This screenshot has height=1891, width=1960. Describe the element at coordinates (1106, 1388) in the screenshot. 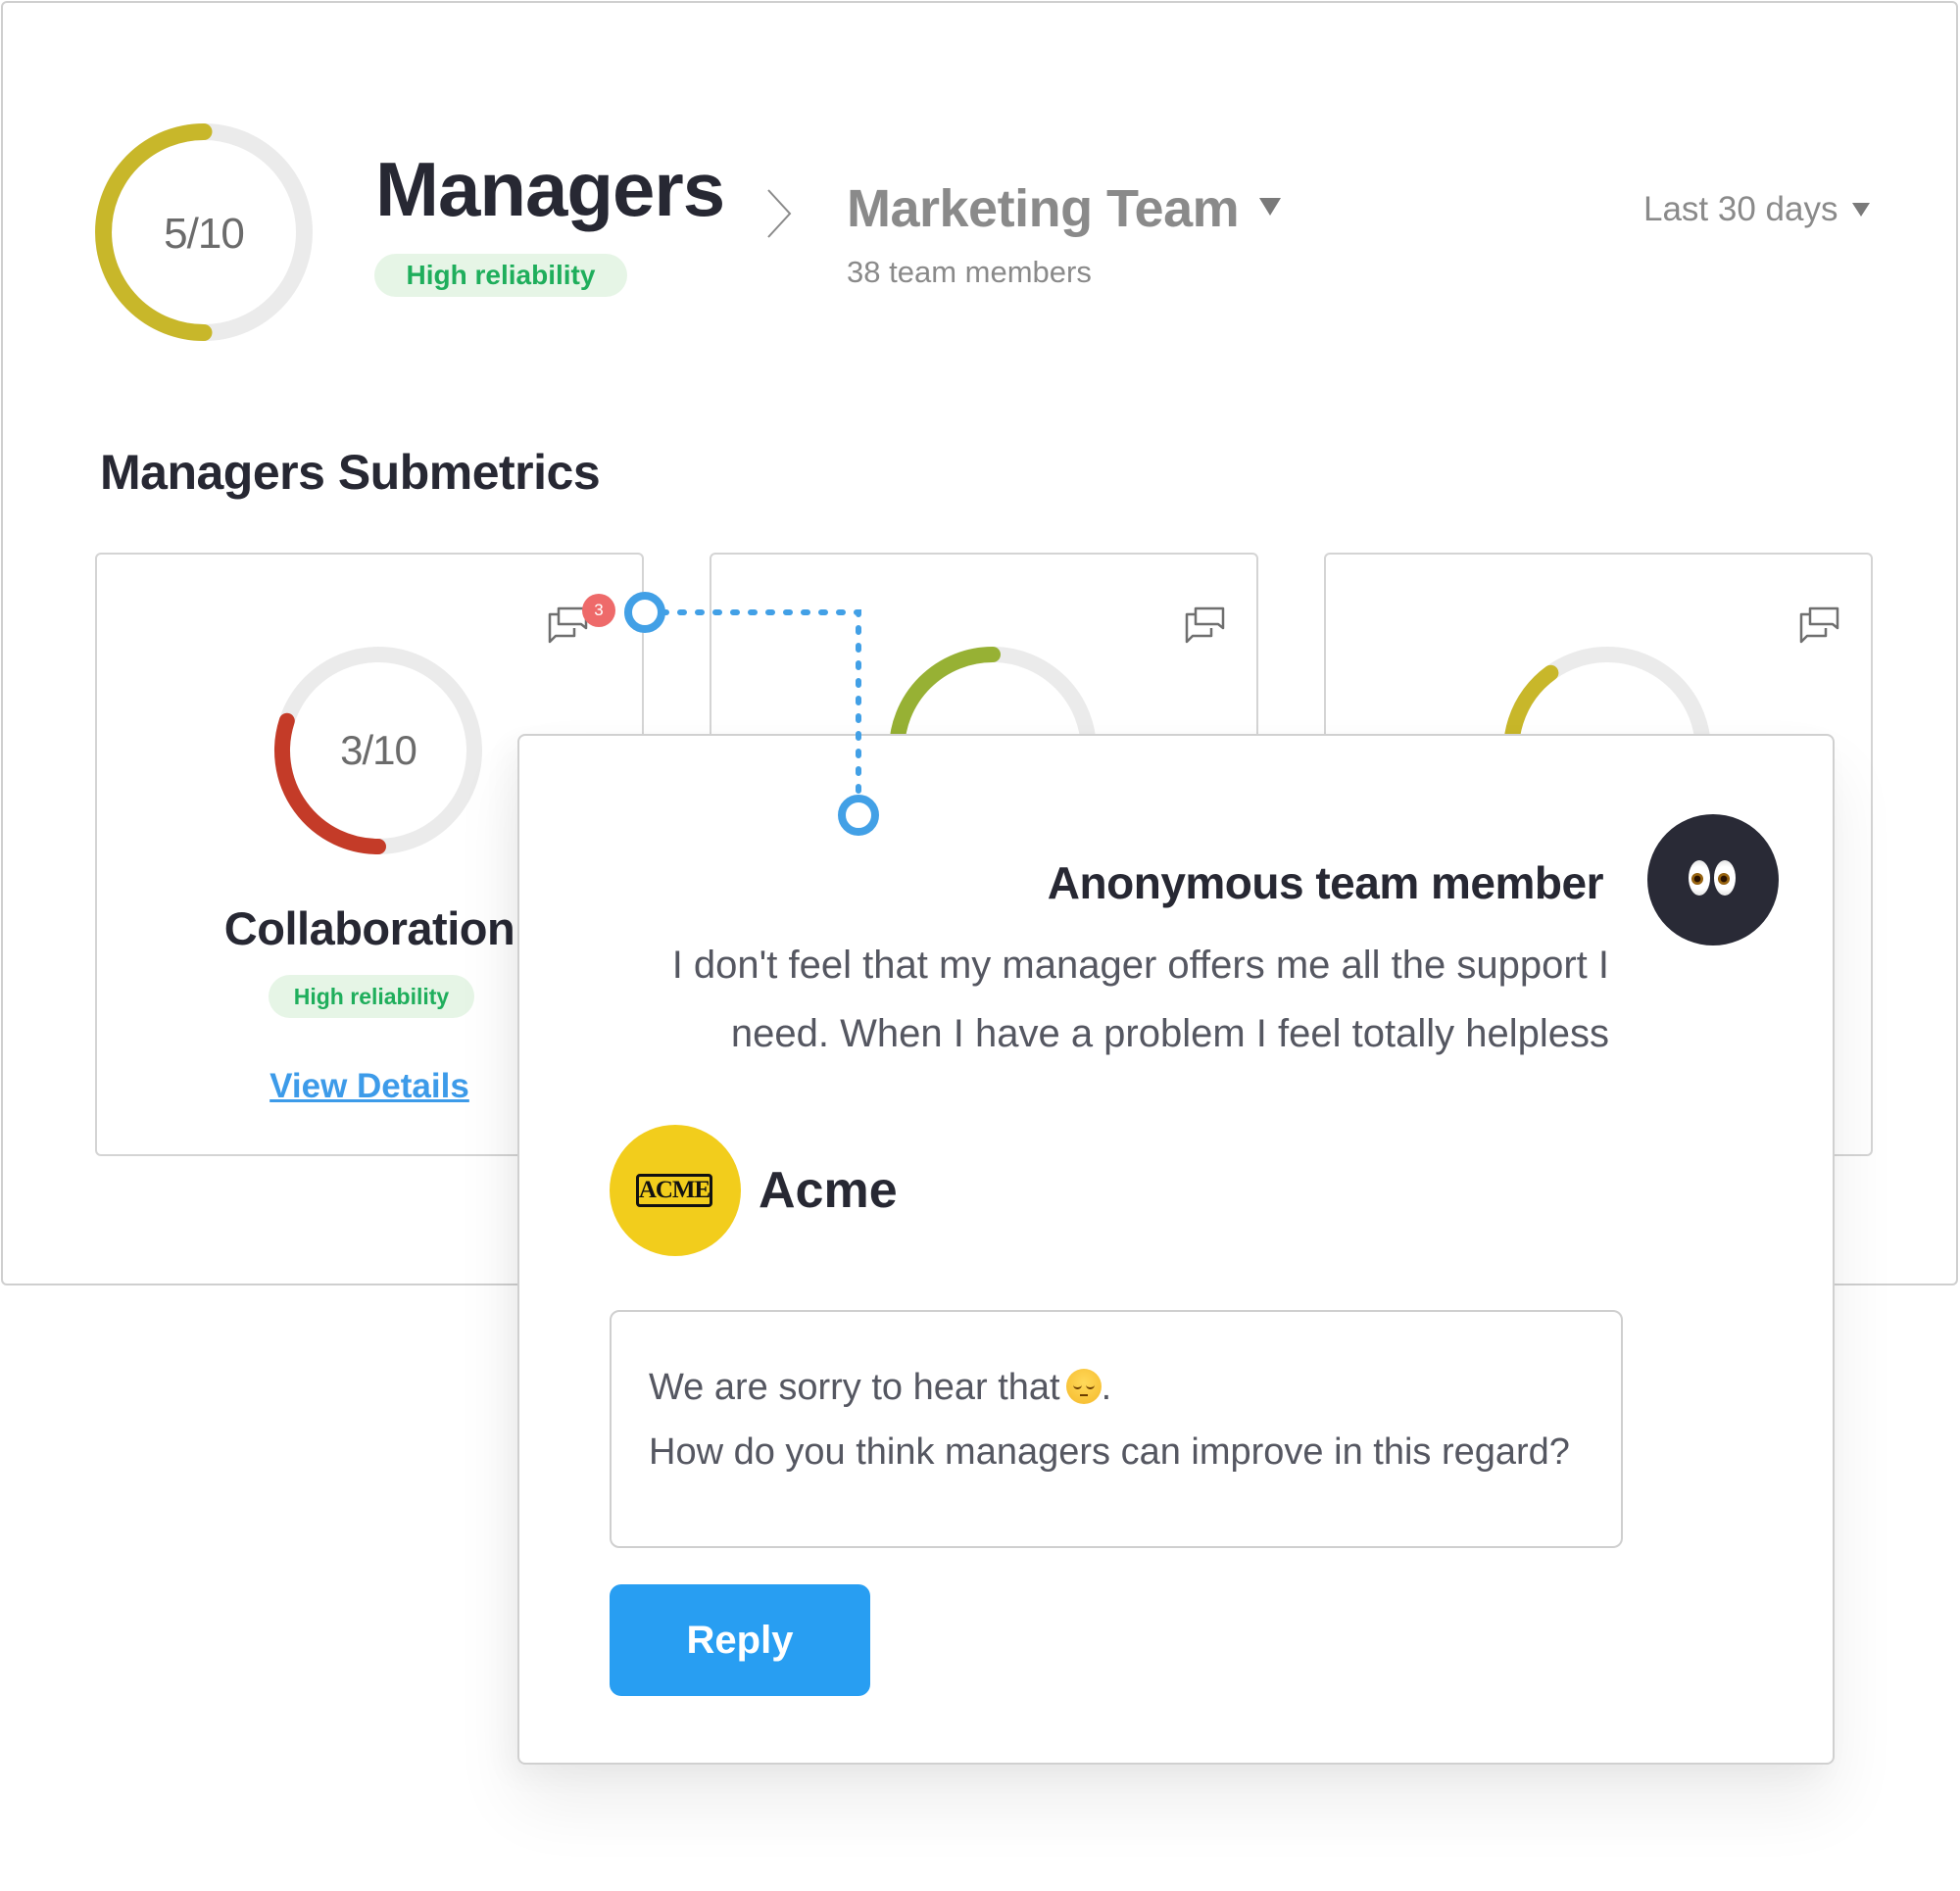

I see `reply-text: .` at that location.